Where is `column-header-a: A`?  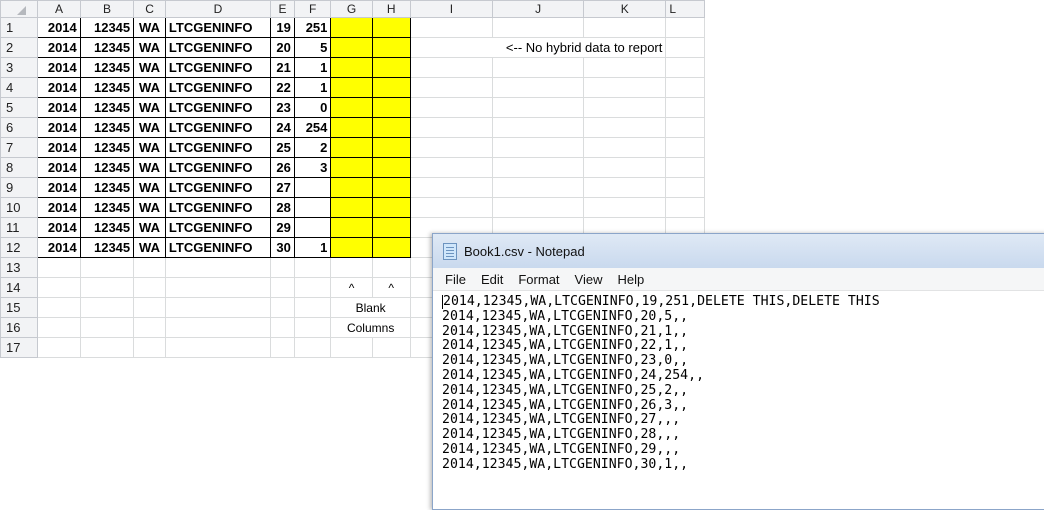 column-header-a: A is located at coordinates (59, 9).